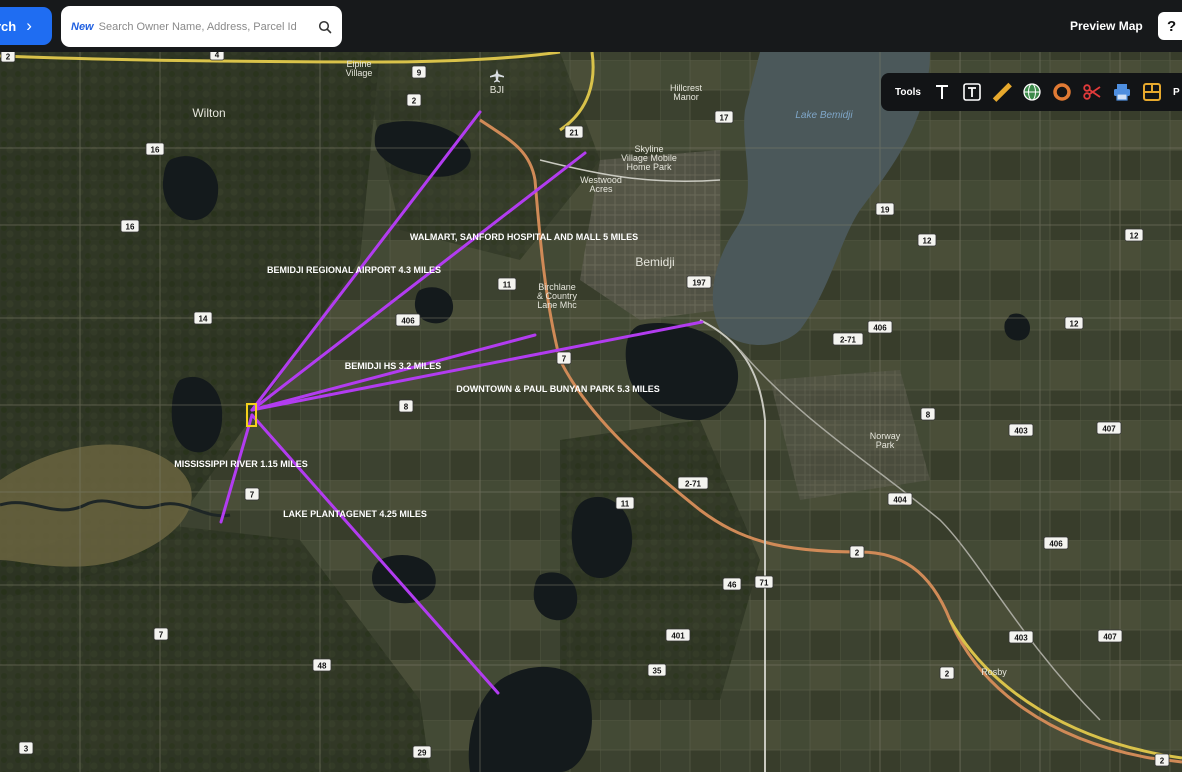  I want to click on road-shield-label: 14, so click(203, 319).